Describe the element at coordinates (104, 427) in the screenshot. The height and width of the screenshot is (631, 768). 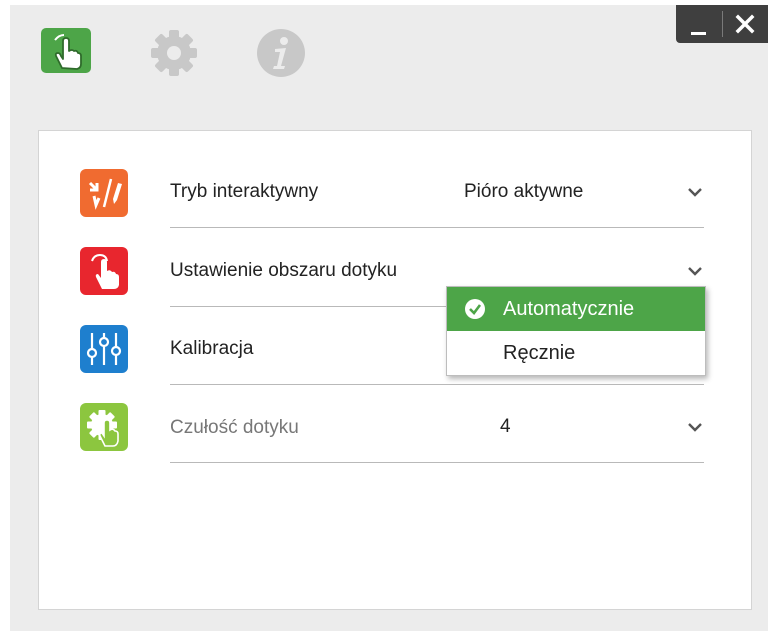
I see `gear-touch-icon` at that location.